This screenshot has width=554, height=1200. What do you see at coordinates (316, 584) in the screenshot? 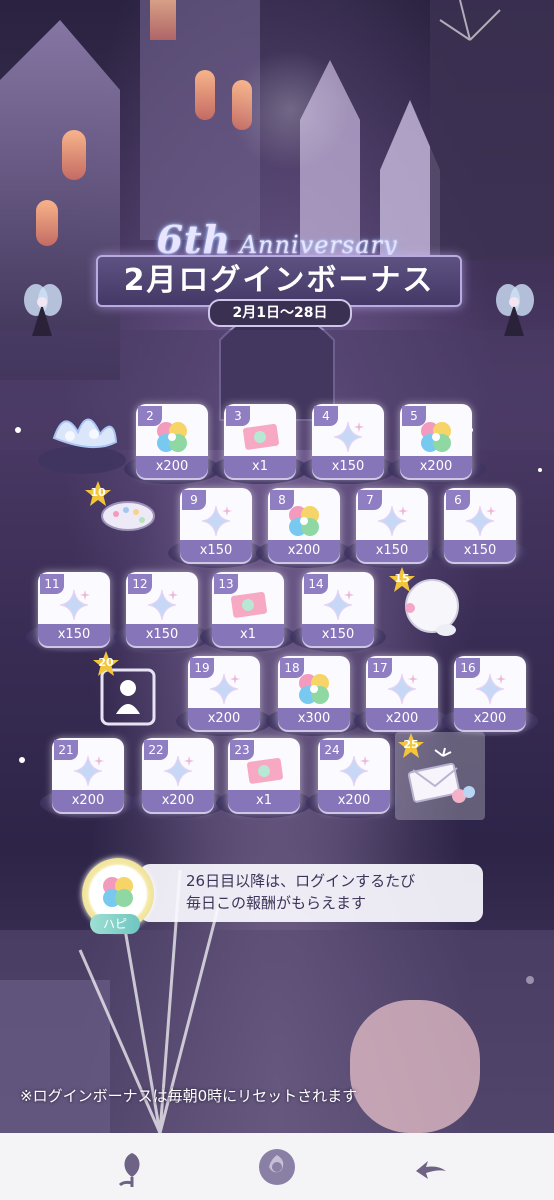
I see `day-number: 14` at bounding box center [316, 584].